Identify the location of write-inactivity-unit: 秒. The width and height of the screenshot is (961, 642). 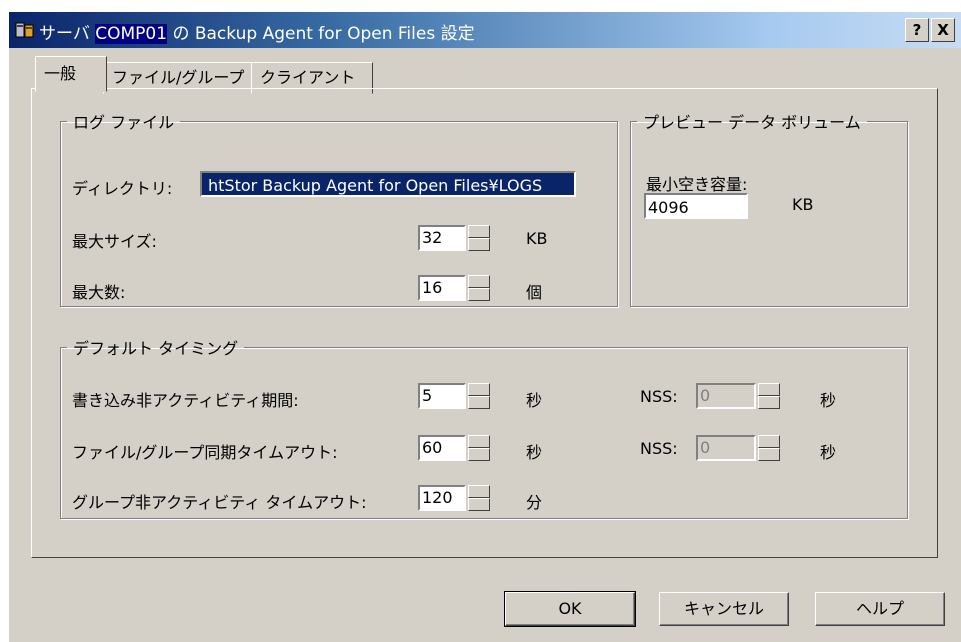
(534, 400).